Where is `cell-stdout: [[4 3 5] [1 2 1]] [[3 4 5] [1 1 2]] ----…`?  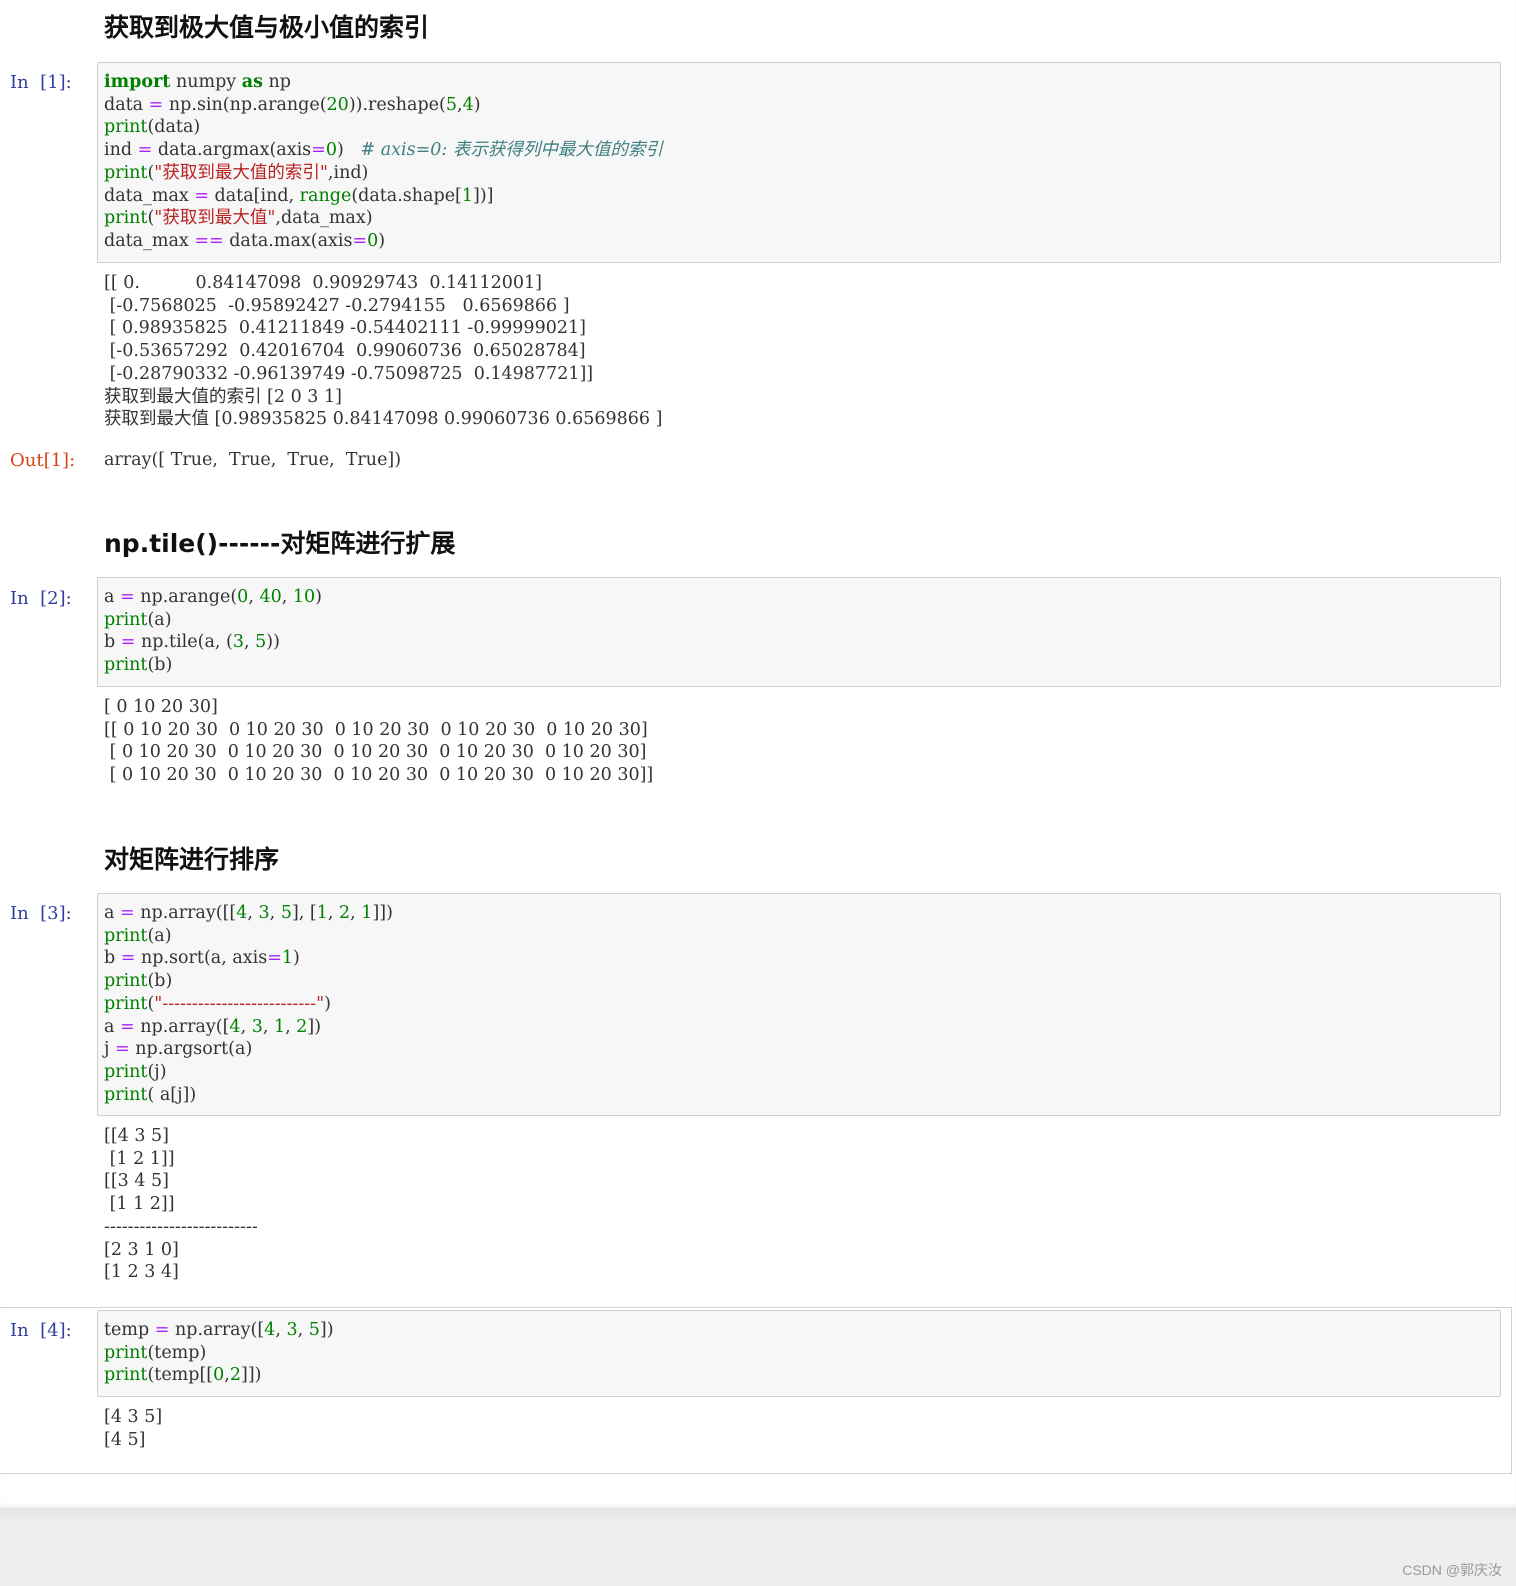
cell-stdout: [[4 3 5] [1 2 1]] [[3 4 5] [1 1 2]] ----… is located at coordinates (181, 1204).